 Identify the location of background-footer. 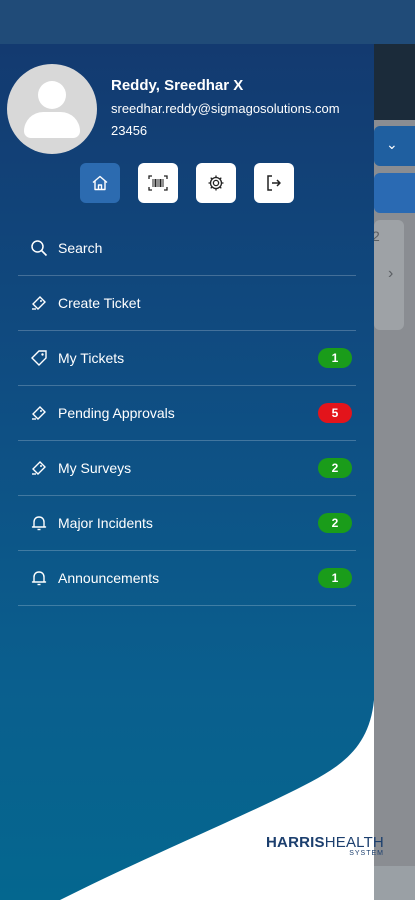
(394, 883).